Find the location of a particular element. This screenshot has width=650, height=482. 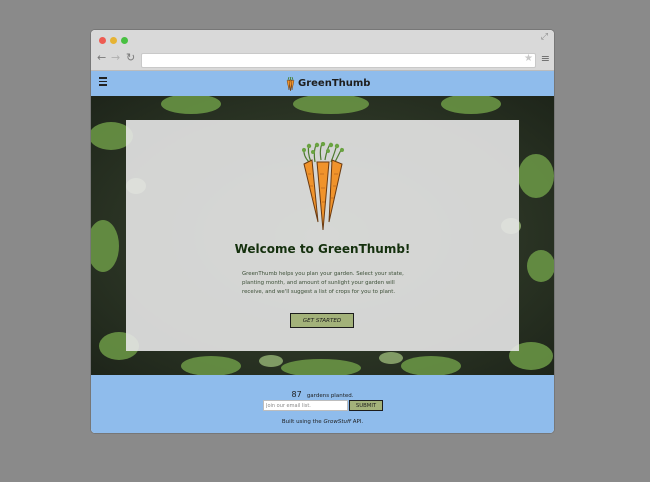

menu-icon is located at coordinates (103, 81).